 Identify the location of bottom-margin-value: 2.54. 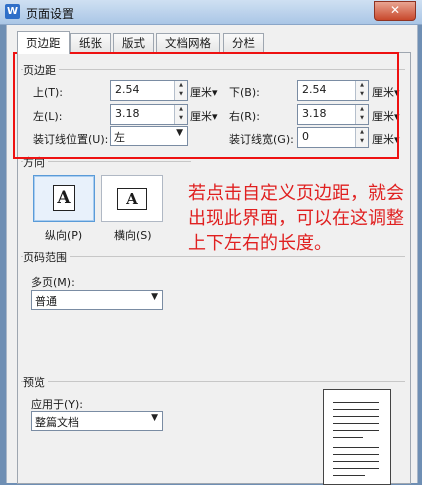
(314, 89).